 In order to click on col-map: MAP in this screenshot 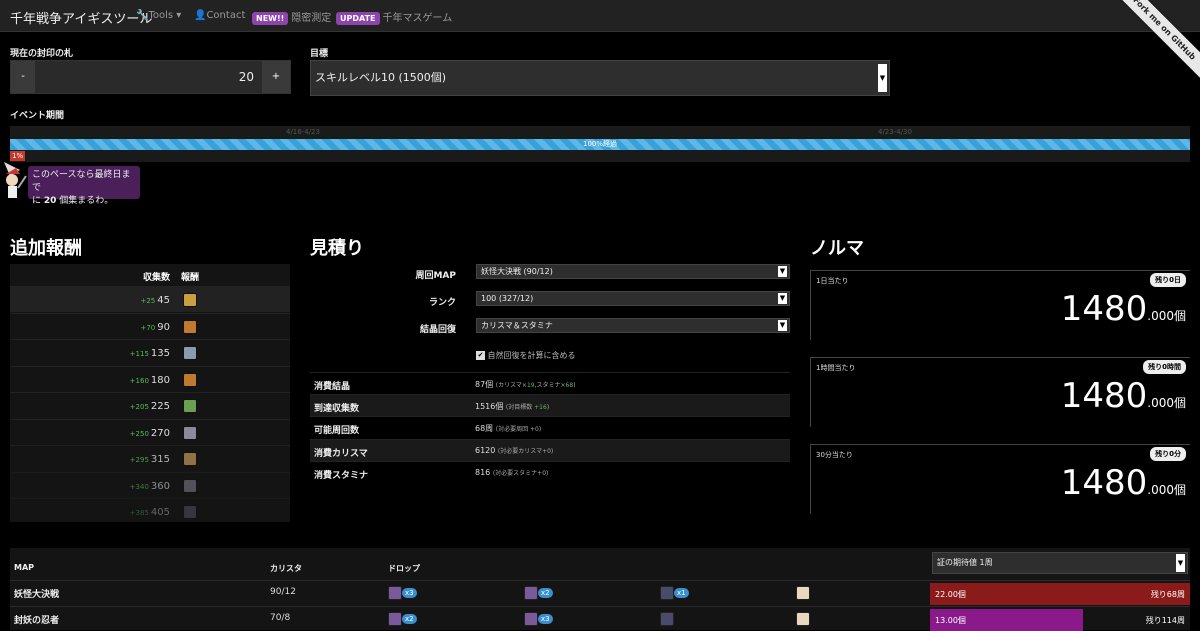, I will do `click(24, 567)`.